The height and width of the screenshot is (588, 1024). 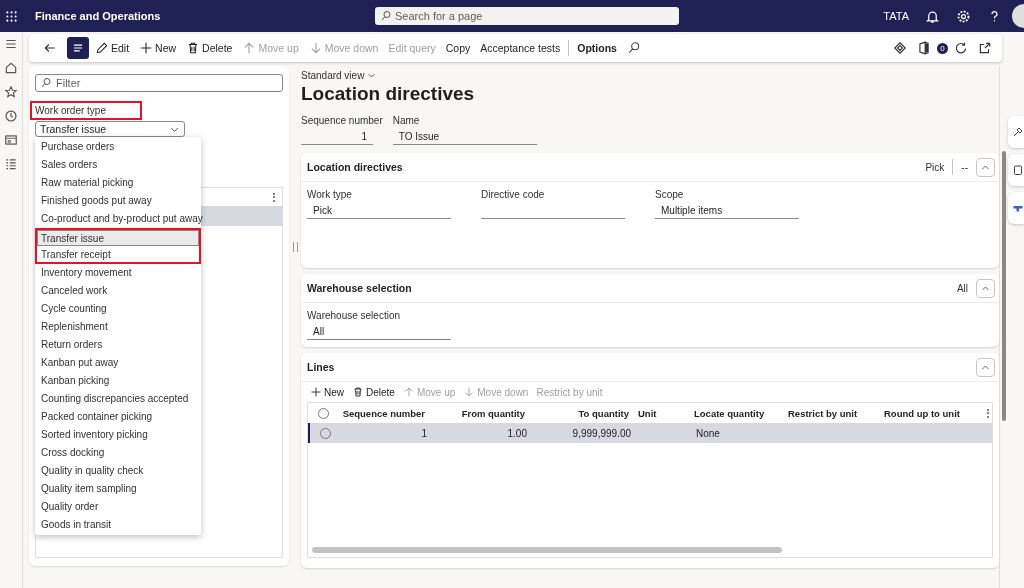 I want to click on section-summary: All, so click(x=962, y=288).